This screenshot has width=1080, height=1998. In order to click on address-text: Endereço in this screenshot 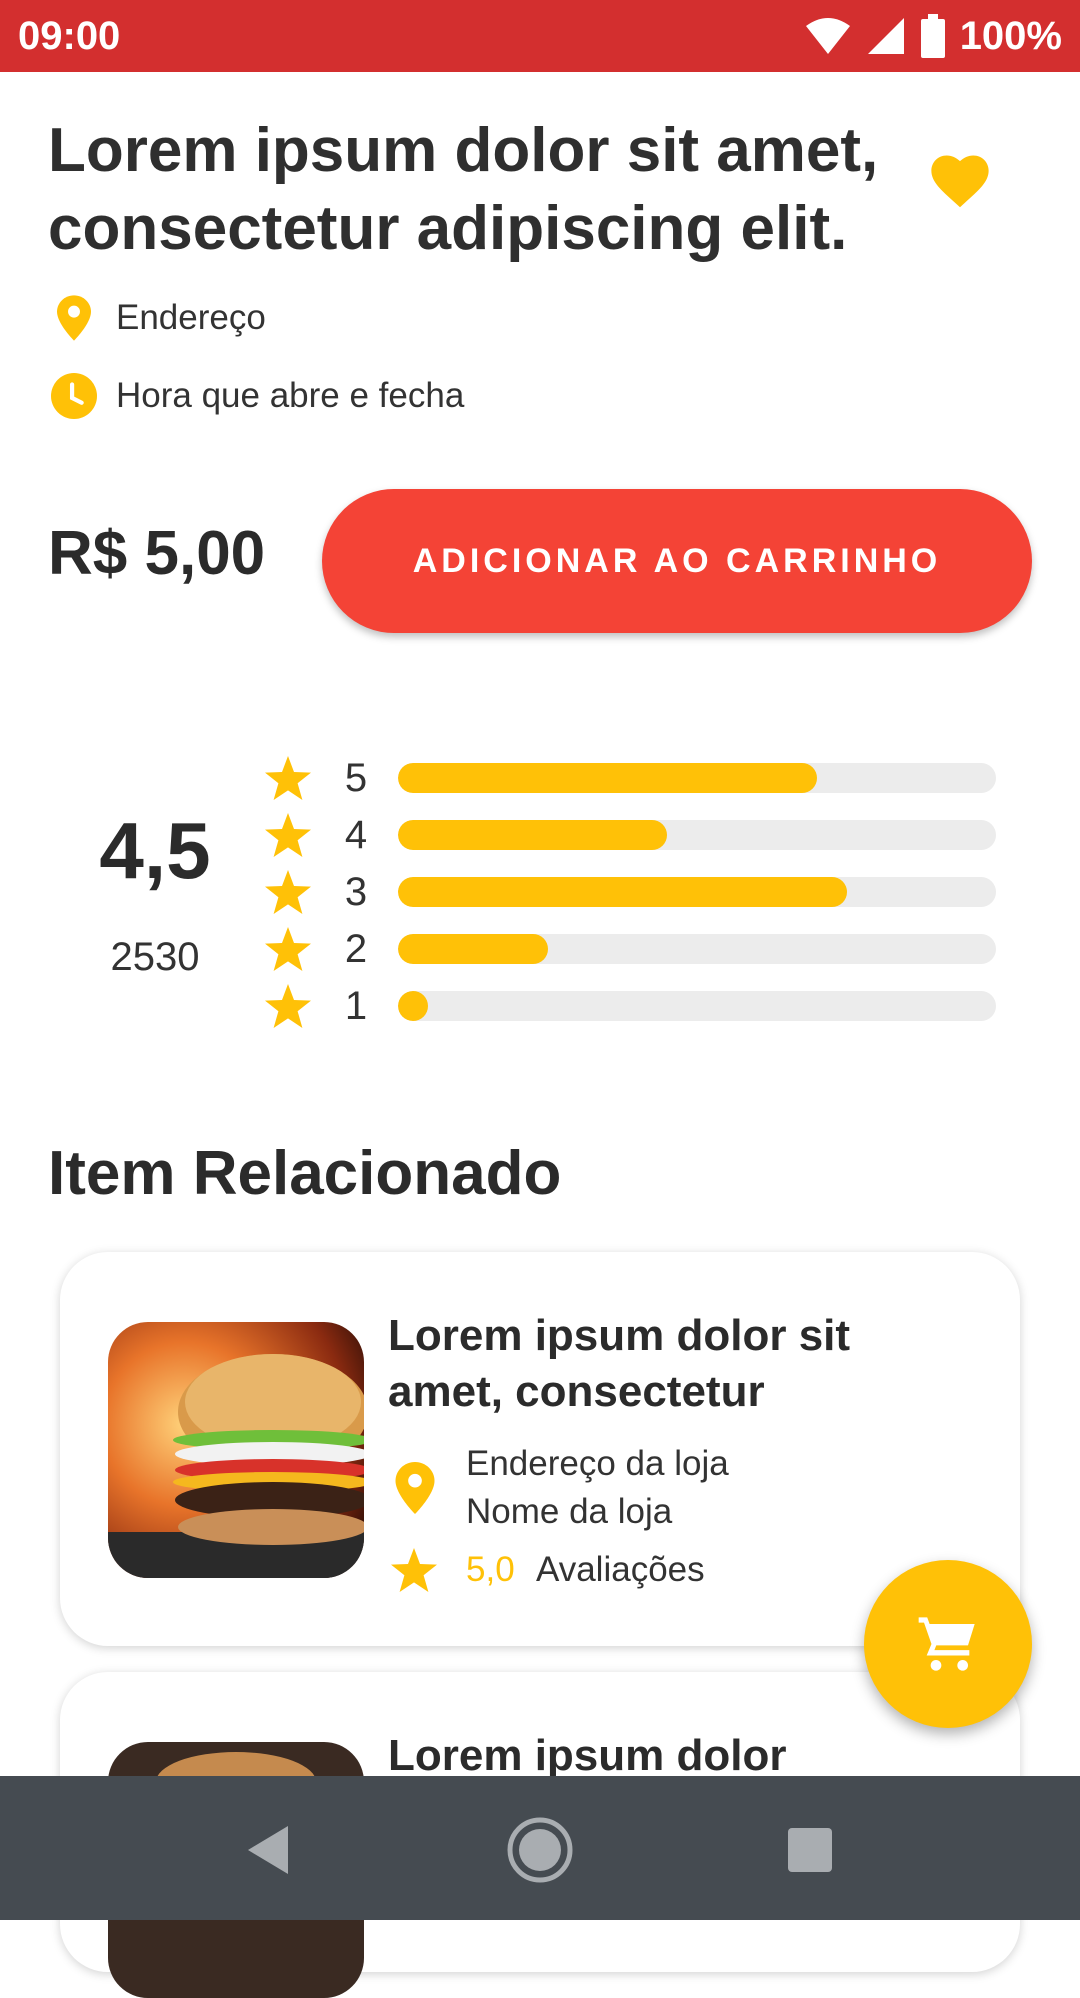, I will do `click(191, 317)`.